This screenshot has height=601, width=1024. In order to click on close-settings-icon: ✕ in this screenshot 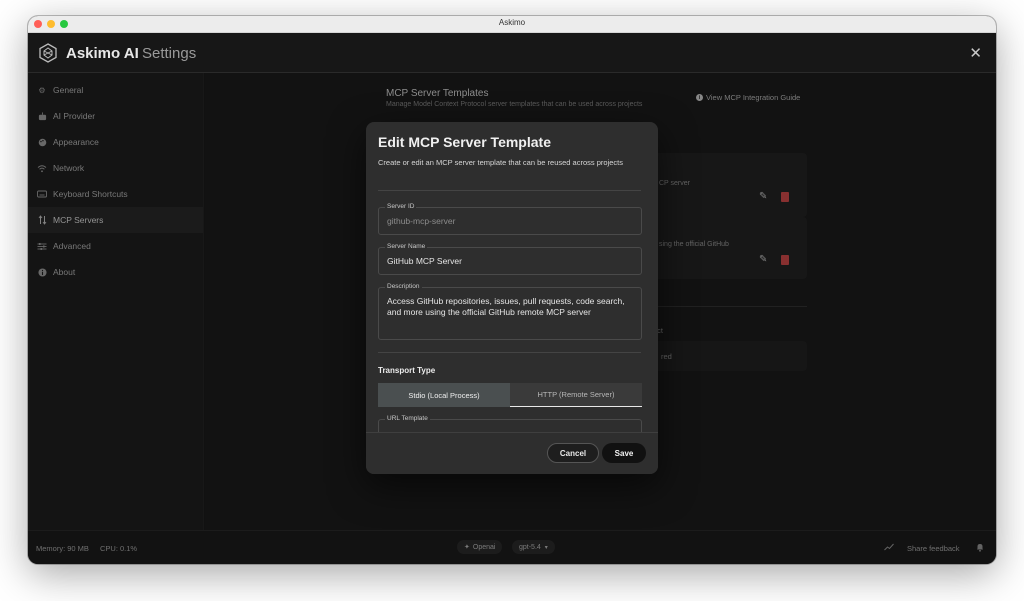, I will do `click(975, 53)`.